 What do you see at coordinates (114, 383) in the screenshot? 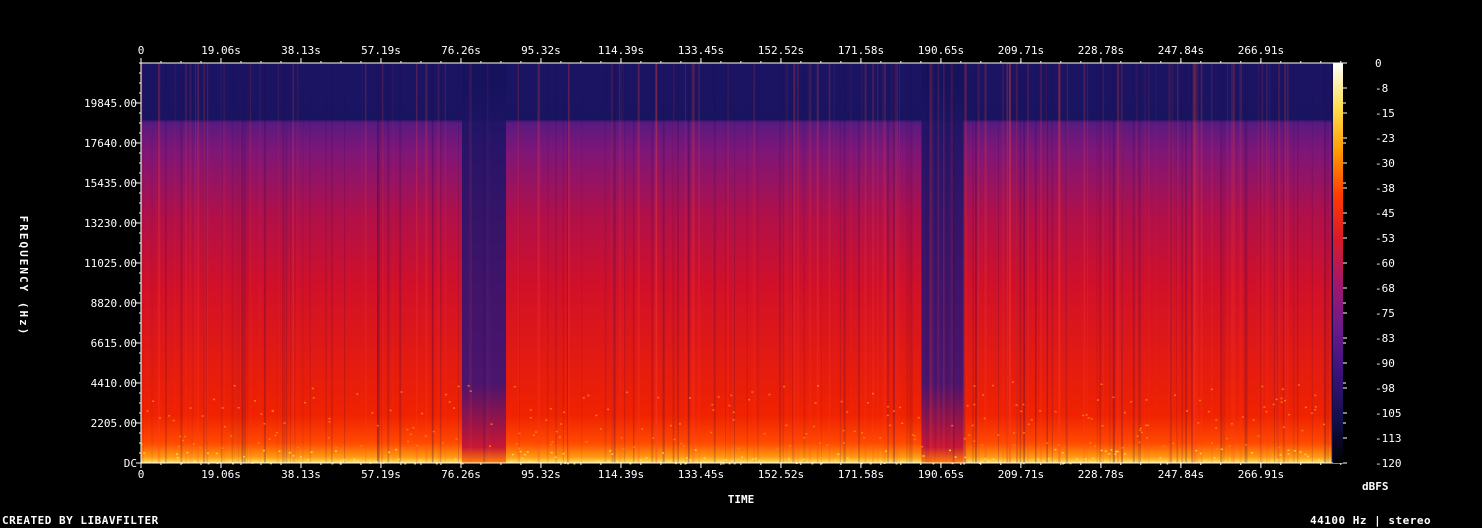
I see `y-tick-label: 4410.00` at bounding box center [114, 383].